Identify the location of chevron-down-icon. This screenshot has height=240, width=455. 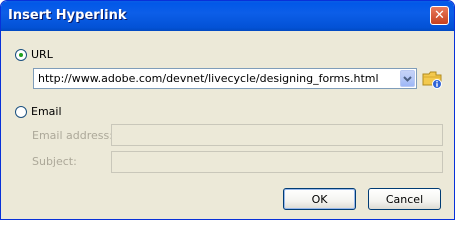
(407, 78).